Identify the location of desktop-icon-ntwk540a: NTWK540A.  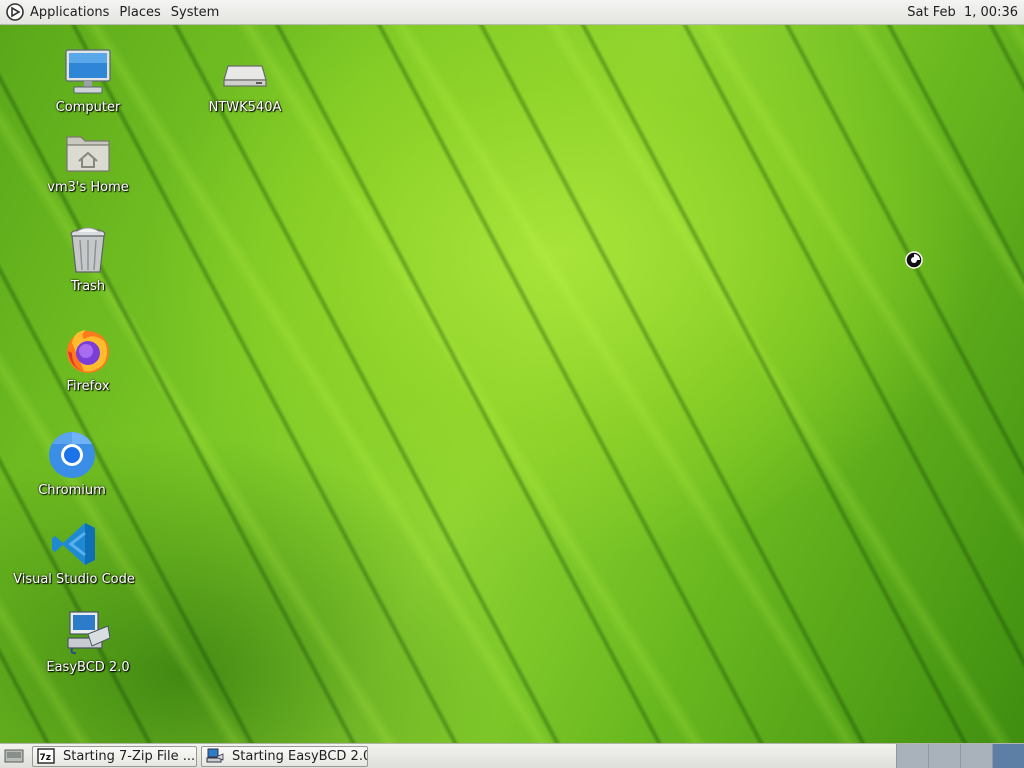
(245, 80).